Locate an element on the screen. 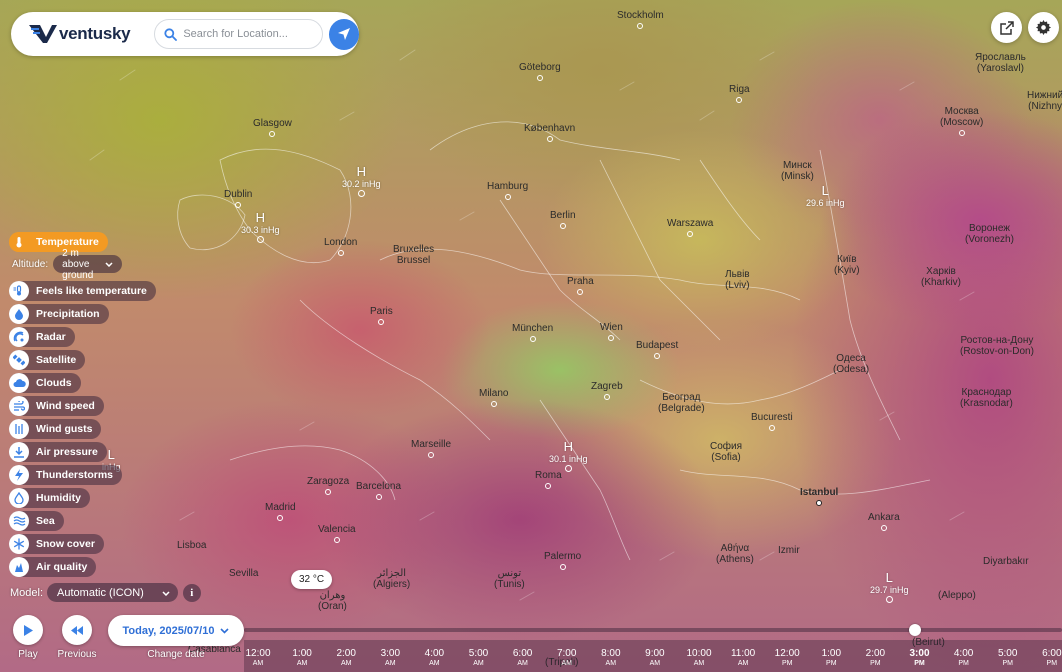  change-date-button: Today, 2025/07/10 is located at coordinates (176, 630).